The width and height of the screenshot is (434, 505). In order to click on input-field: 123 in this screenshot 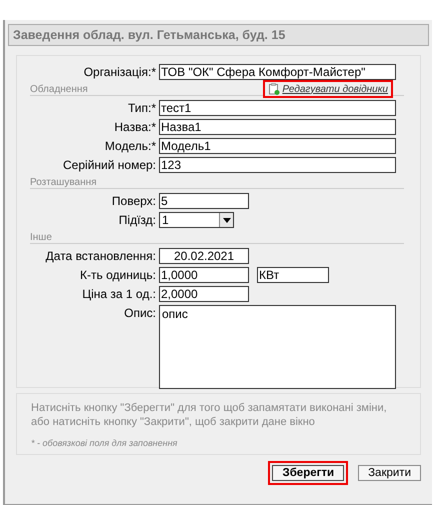, I will do `click(277, 165)`.